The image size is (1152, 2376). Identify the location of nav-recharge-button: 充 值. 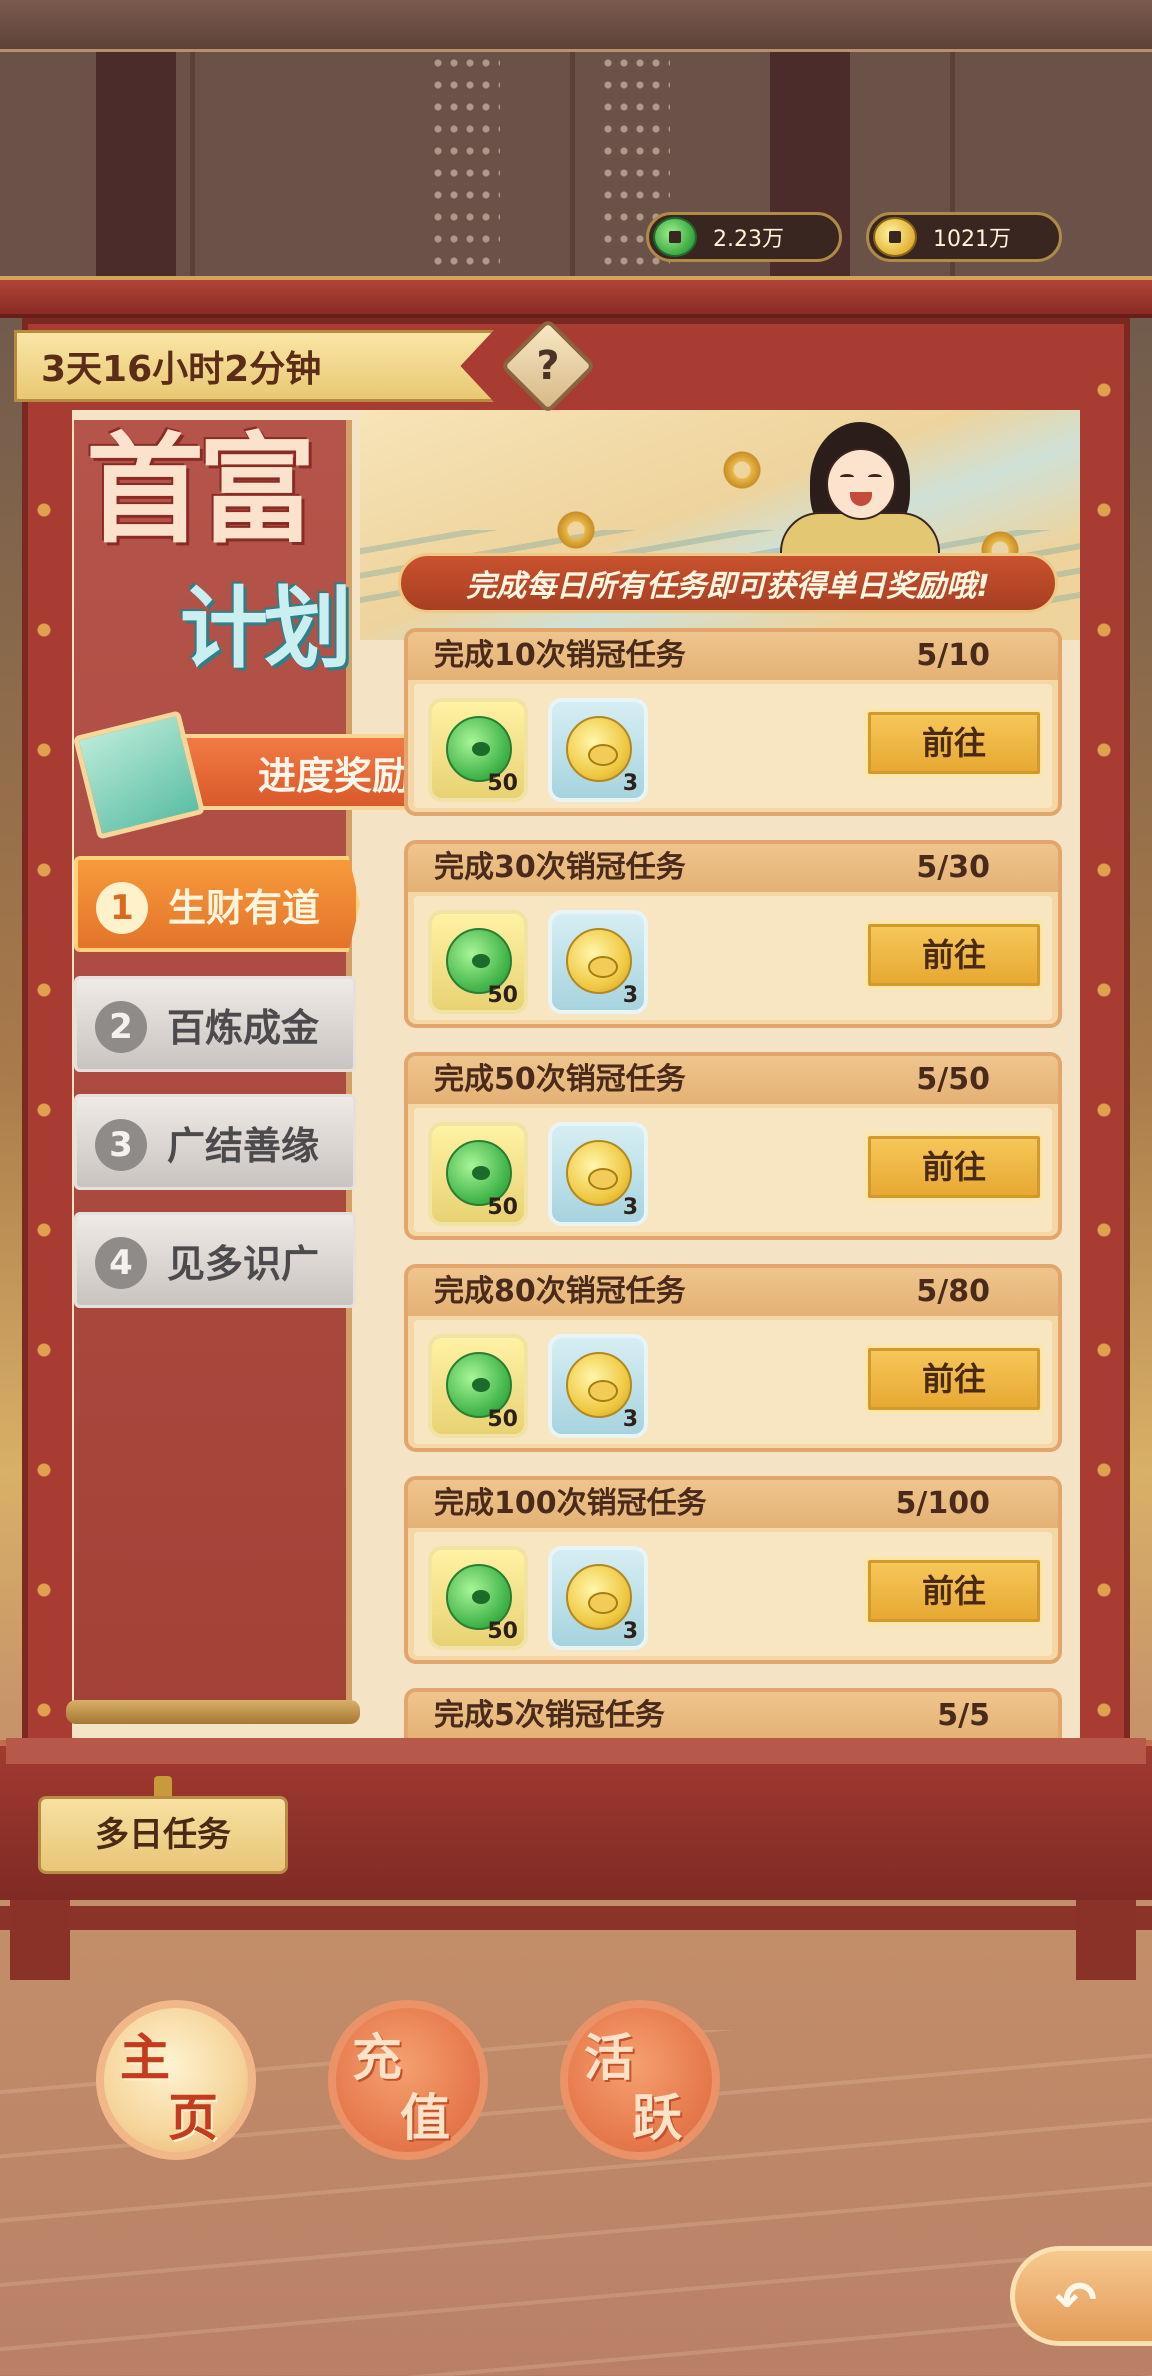
(408, 2080).